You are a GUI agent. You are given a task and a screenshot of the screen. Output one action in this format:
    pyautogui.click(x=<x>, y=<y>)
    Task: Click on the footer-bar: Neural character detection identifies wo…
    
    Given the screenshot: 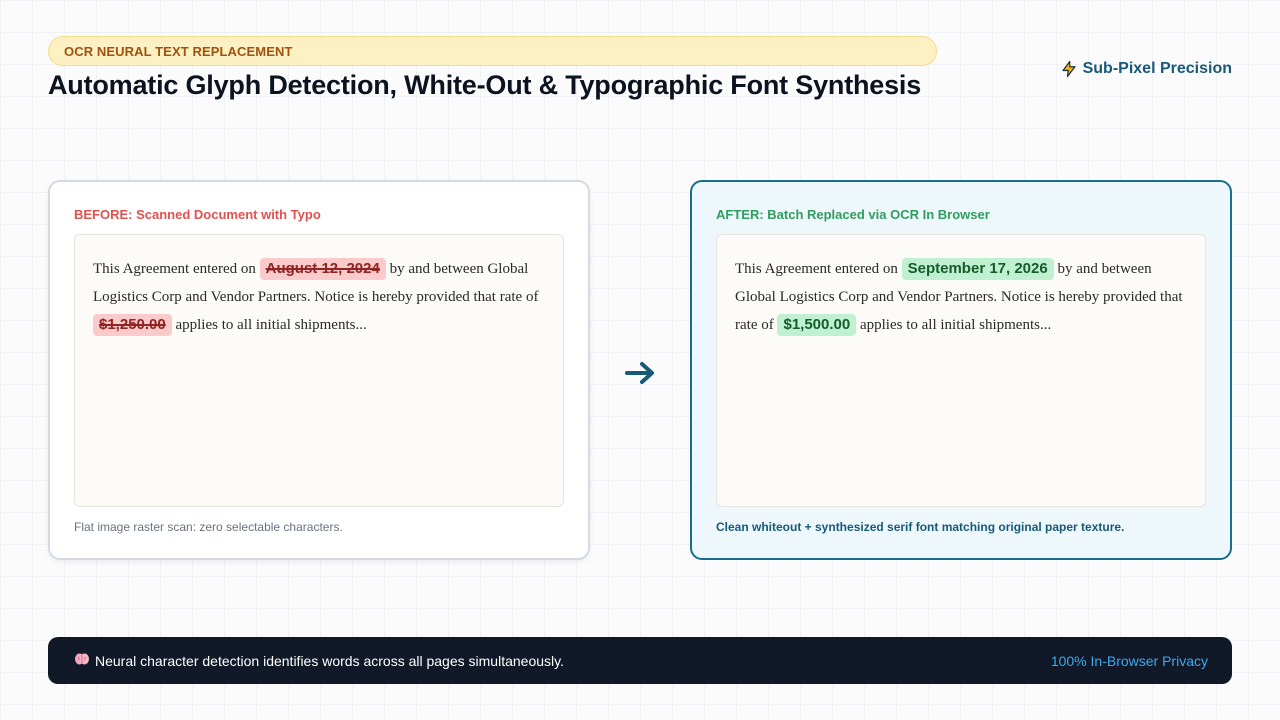 What is the action you would take?
    pyautogui.click(x=640, y=660)
    